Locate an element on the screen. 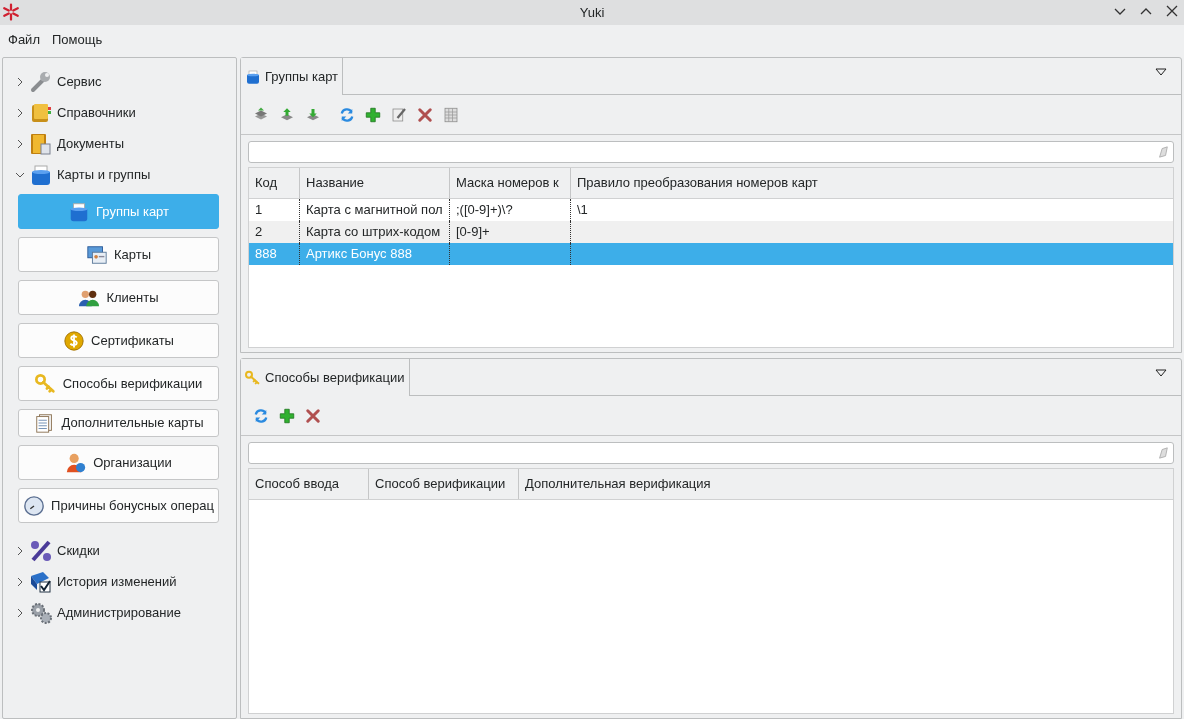  sidebar-button: Способы верификации is located at coordinates (118, 383).